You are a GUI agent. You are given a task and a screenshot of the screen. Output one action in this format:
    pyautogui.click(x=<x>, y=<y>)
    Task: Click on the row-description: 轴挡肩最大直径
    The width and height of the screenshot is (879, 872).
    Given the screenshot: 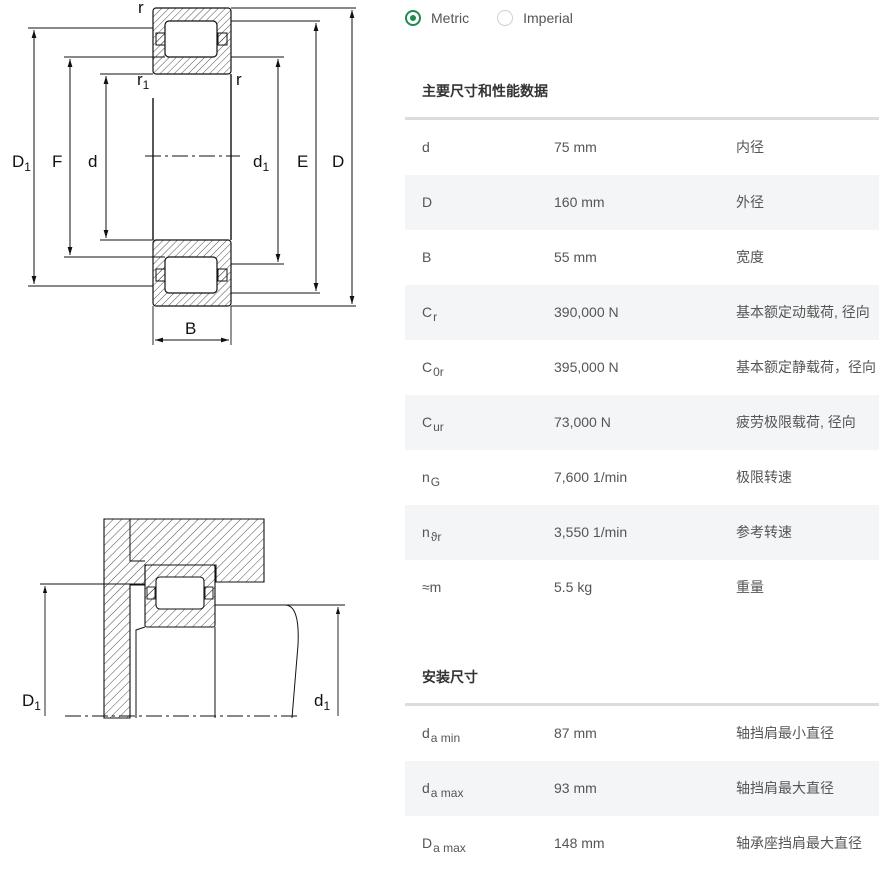 What is the action you would take?
    pyautogui.click(x=785, y=788)
    